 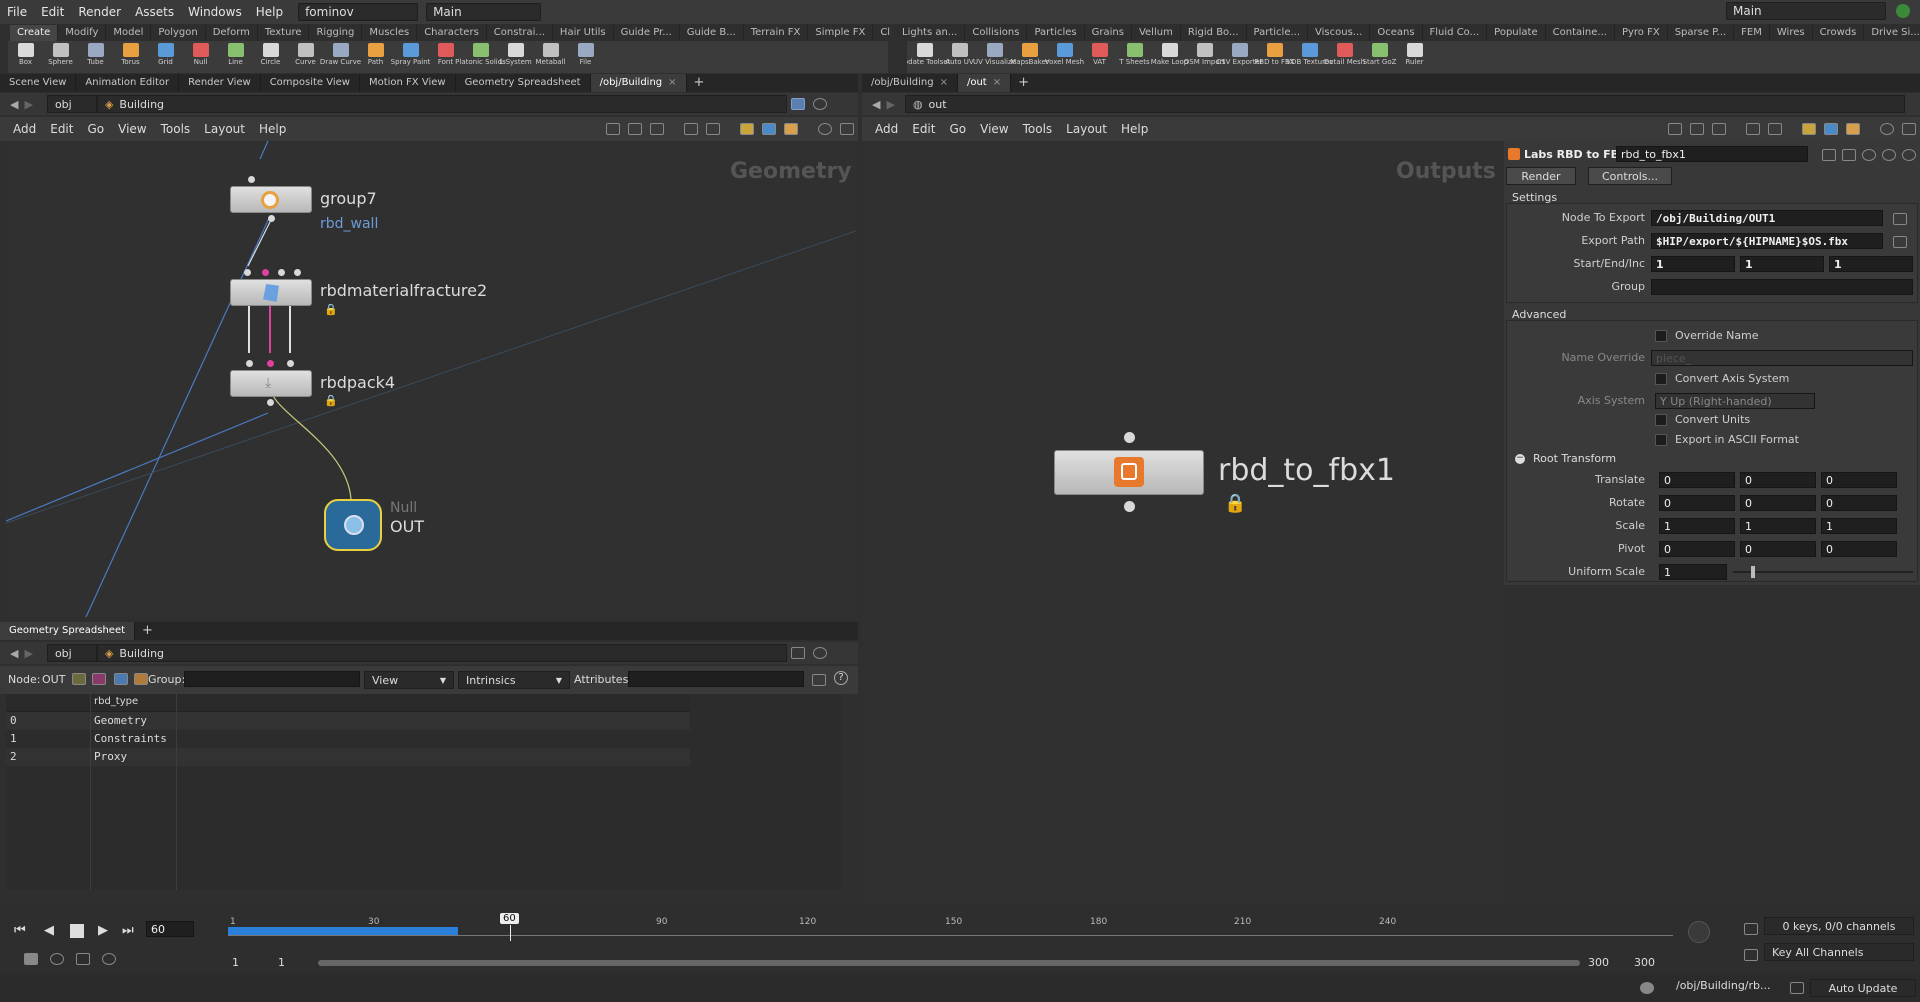 What do you see at coordinates (95, 129) in the screenshot?
I see `menu-go: Go` at bounding box center [95, 129].